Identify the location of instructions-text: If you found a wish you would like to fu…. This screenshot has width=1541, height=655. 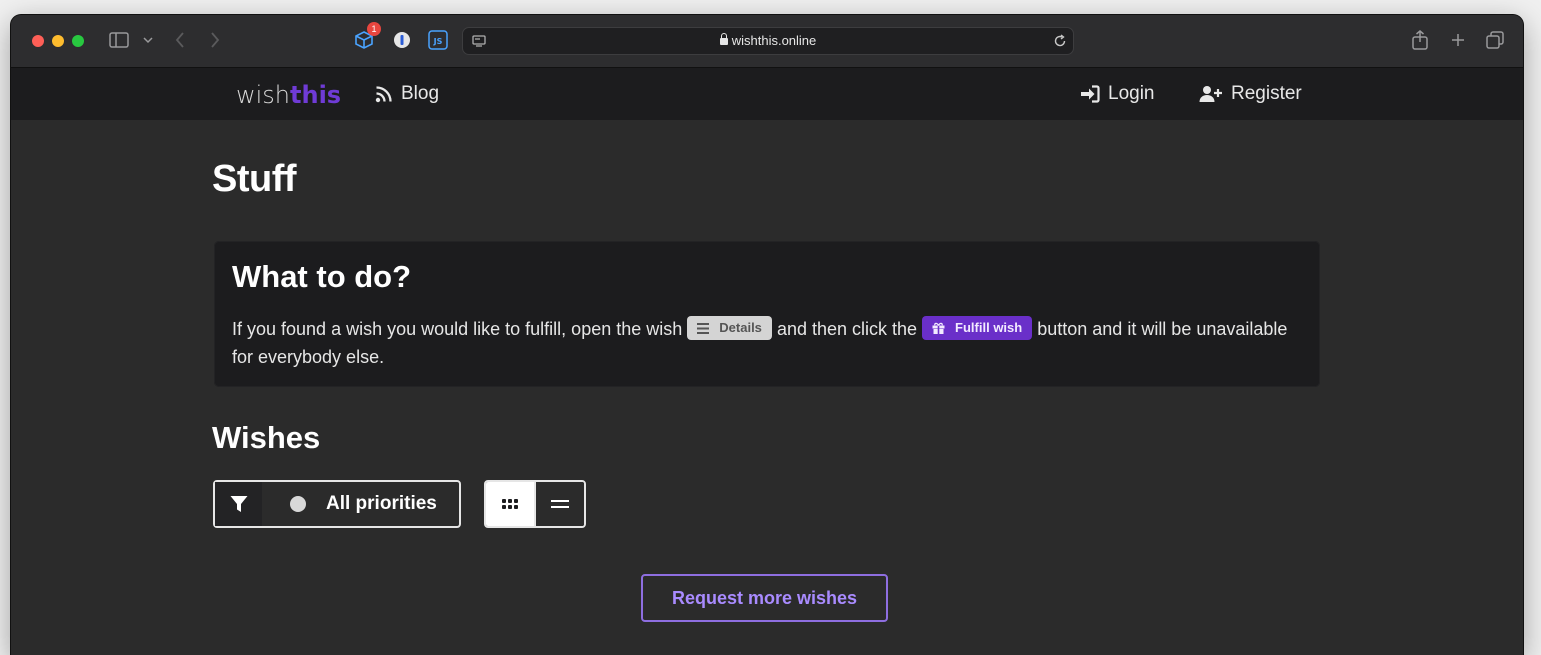
(767, 343).